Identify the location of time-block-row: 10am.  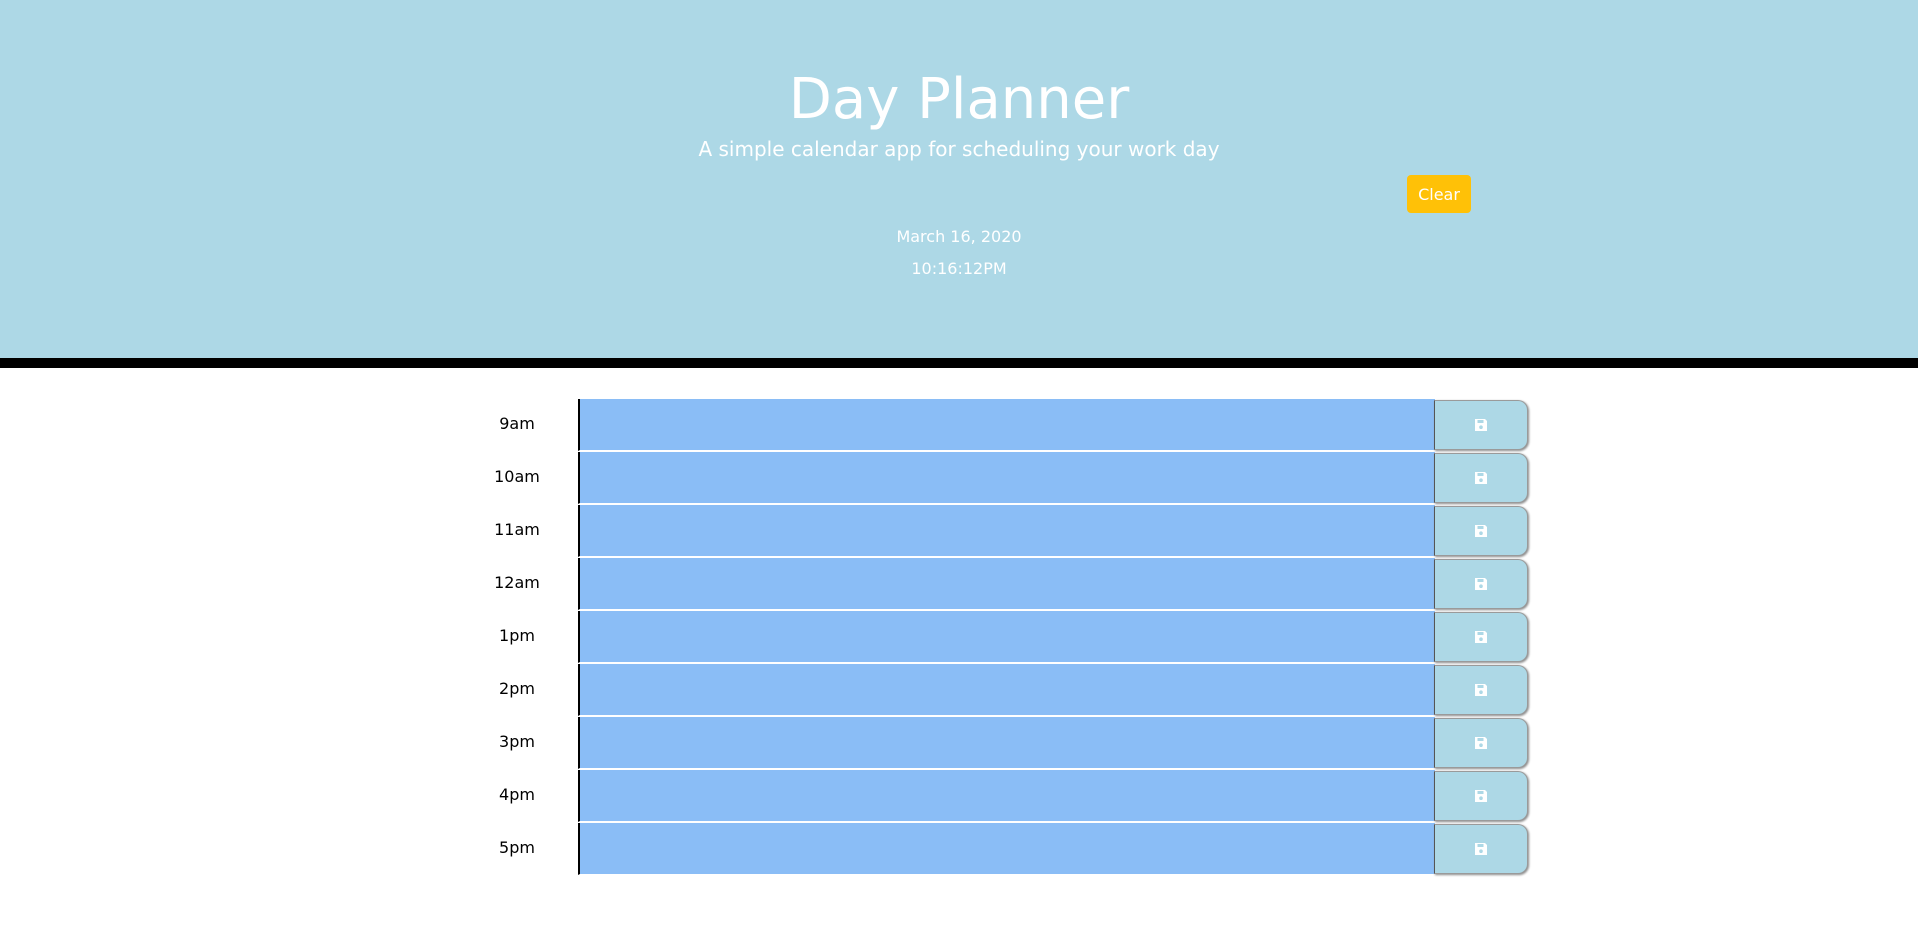
(959, 478).